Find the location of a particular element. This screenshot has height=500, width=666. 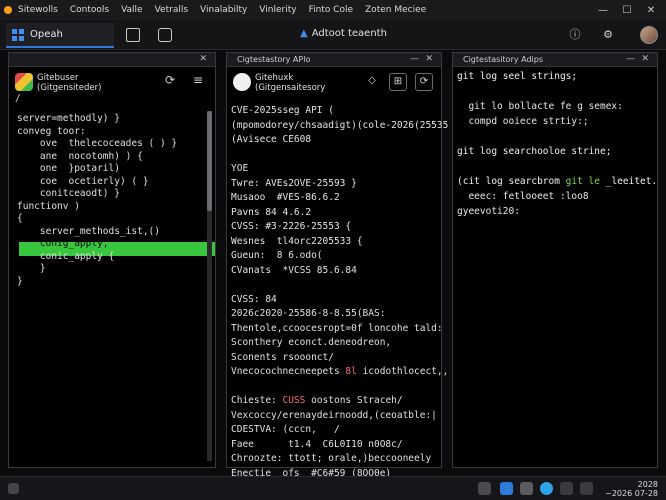

app-name: Gitehuxk is located at coordinates (274, 78).